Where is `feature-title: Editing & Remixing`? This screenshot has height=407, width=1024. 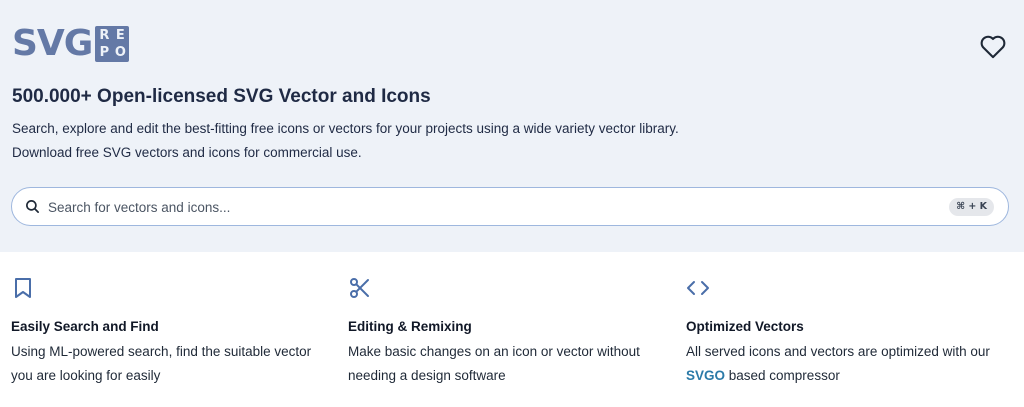
feature-title: Editing & Remixing is located at coordinates (410, 326).